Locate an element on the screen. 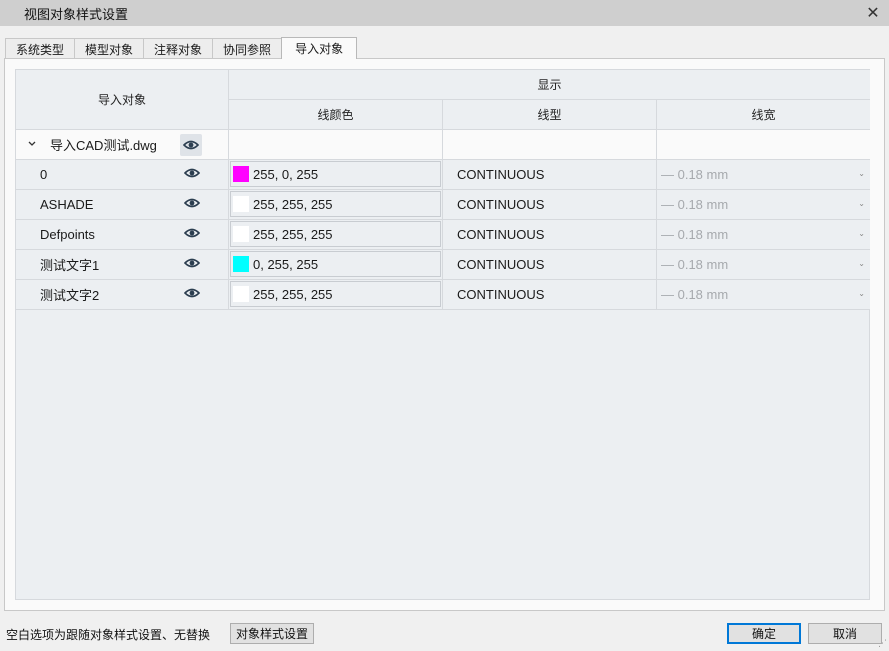  group-linetype-cell is located at coordinates (550, 145).